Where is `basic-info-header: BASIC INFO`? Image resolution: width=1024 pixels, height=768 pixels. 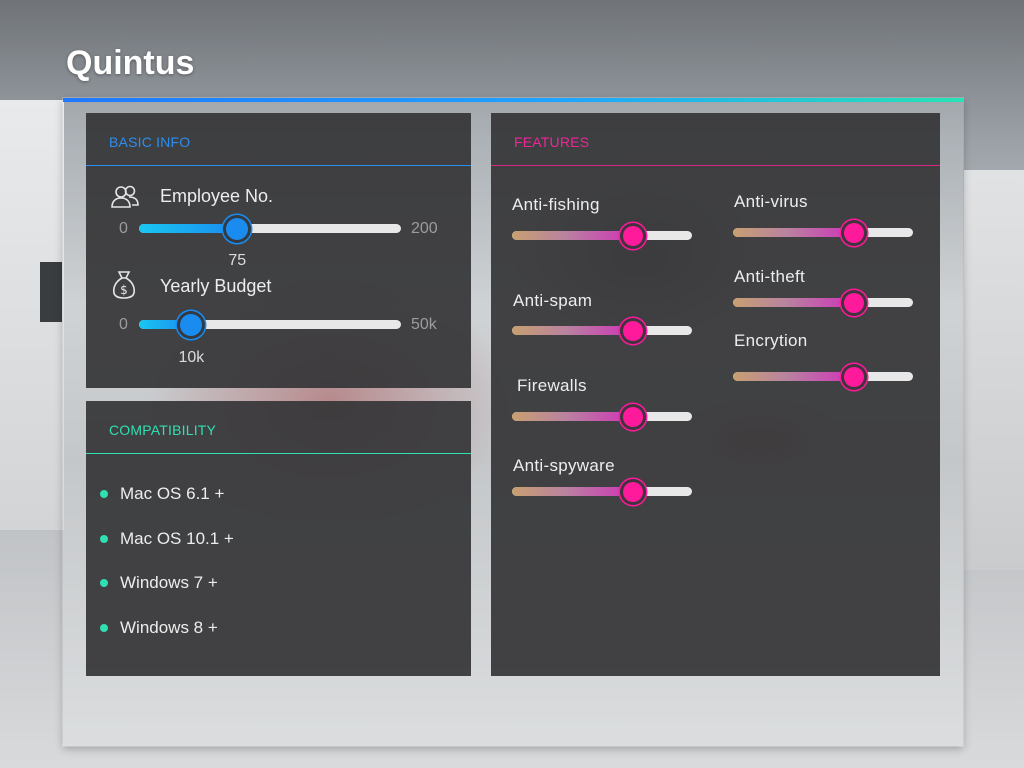 basic-info-header: BASIC INFO is located at coordinates (278, 139).